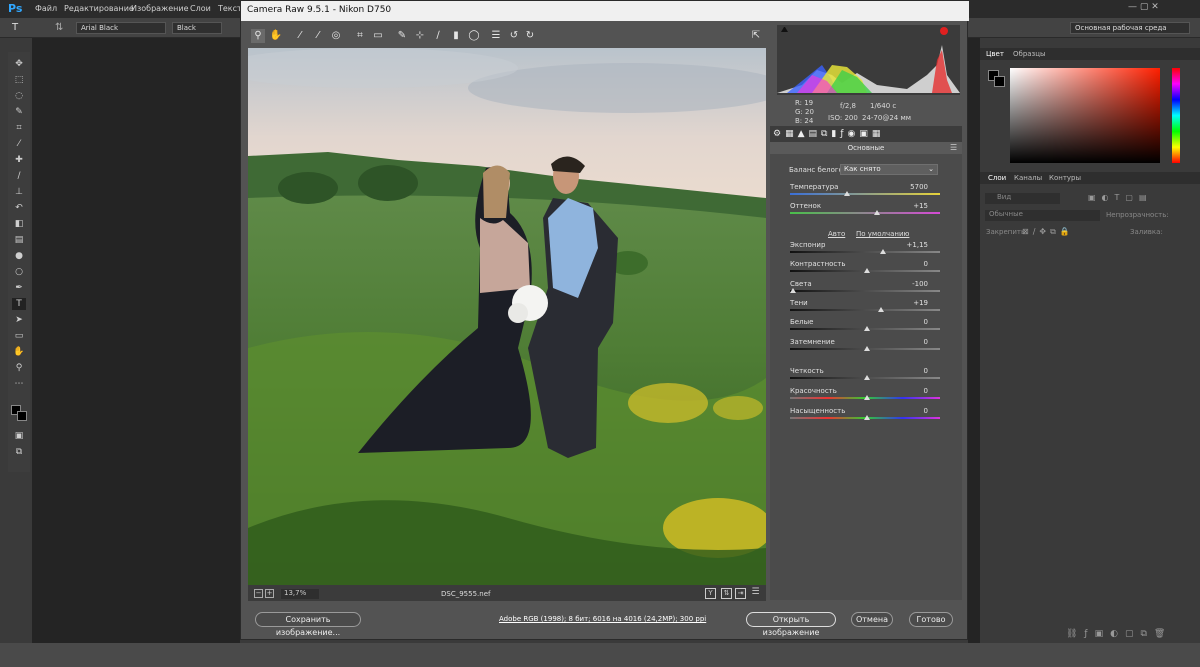 Image resolution: width=1200 pixels, height=667 pixels. What do you see at coordinates (19, 288) in the screenshot?
I see `pen-tool-icon: ✒` at bounding box center [19, 288].